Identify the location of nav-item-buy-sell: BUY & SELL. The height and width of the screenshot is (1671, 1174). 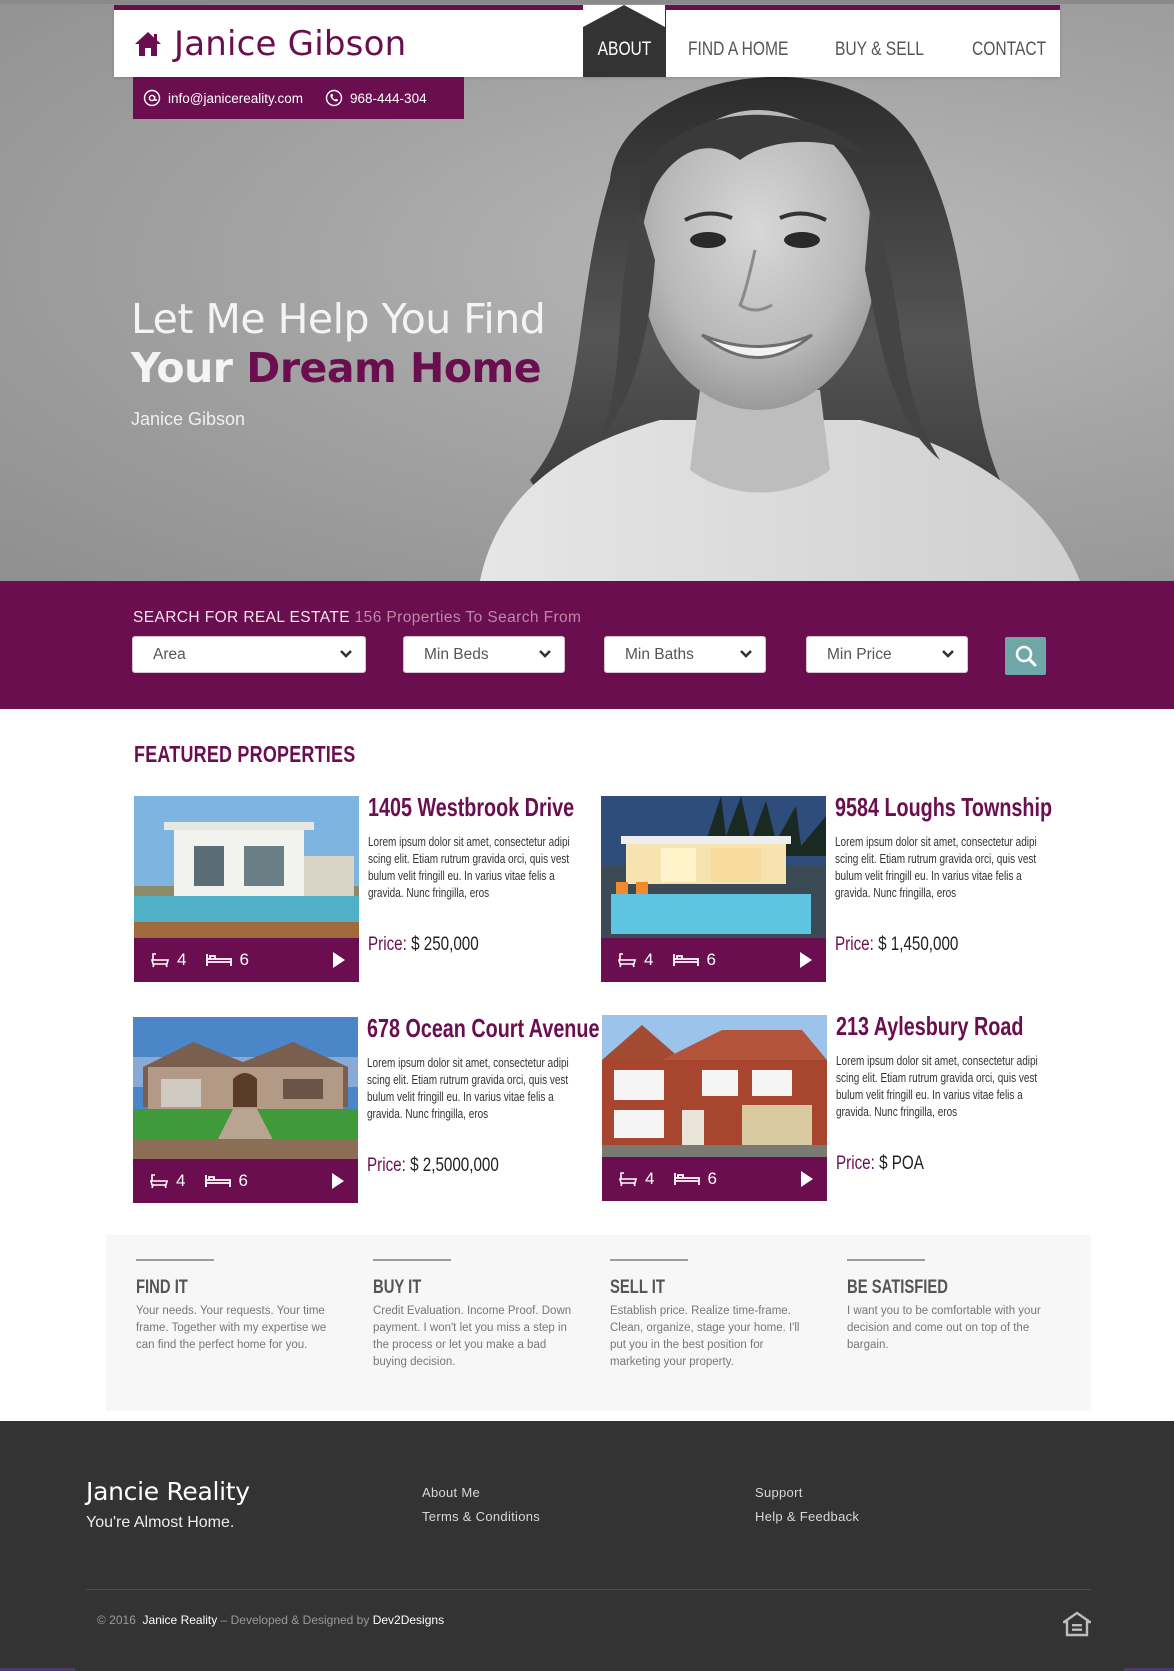
(888, 41).